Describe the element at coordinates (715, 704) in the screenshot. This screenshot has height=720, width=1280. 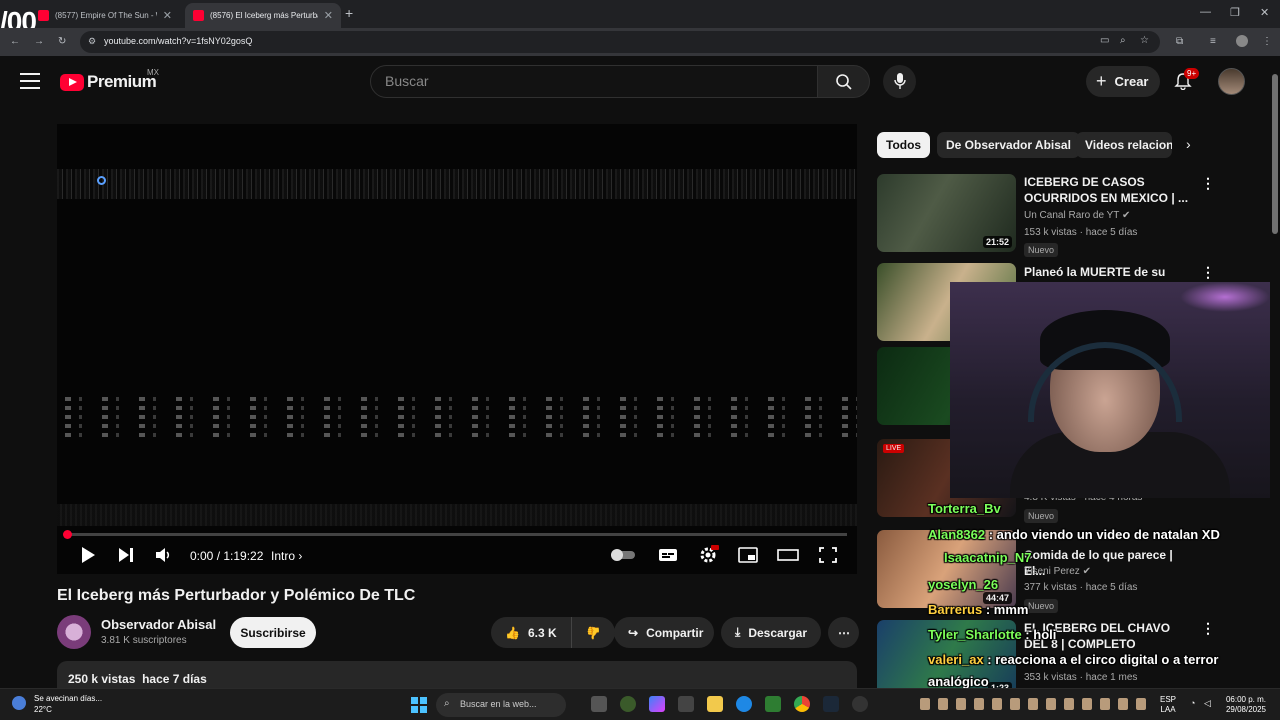
I see `file-explorer-icon` at that location.